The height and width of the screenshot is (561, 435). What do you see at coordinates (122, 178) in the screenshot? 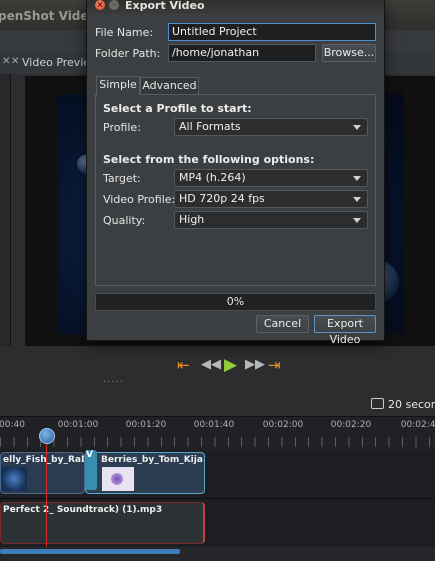
I see `target-label: Target:` at bounding box center [122, 178].